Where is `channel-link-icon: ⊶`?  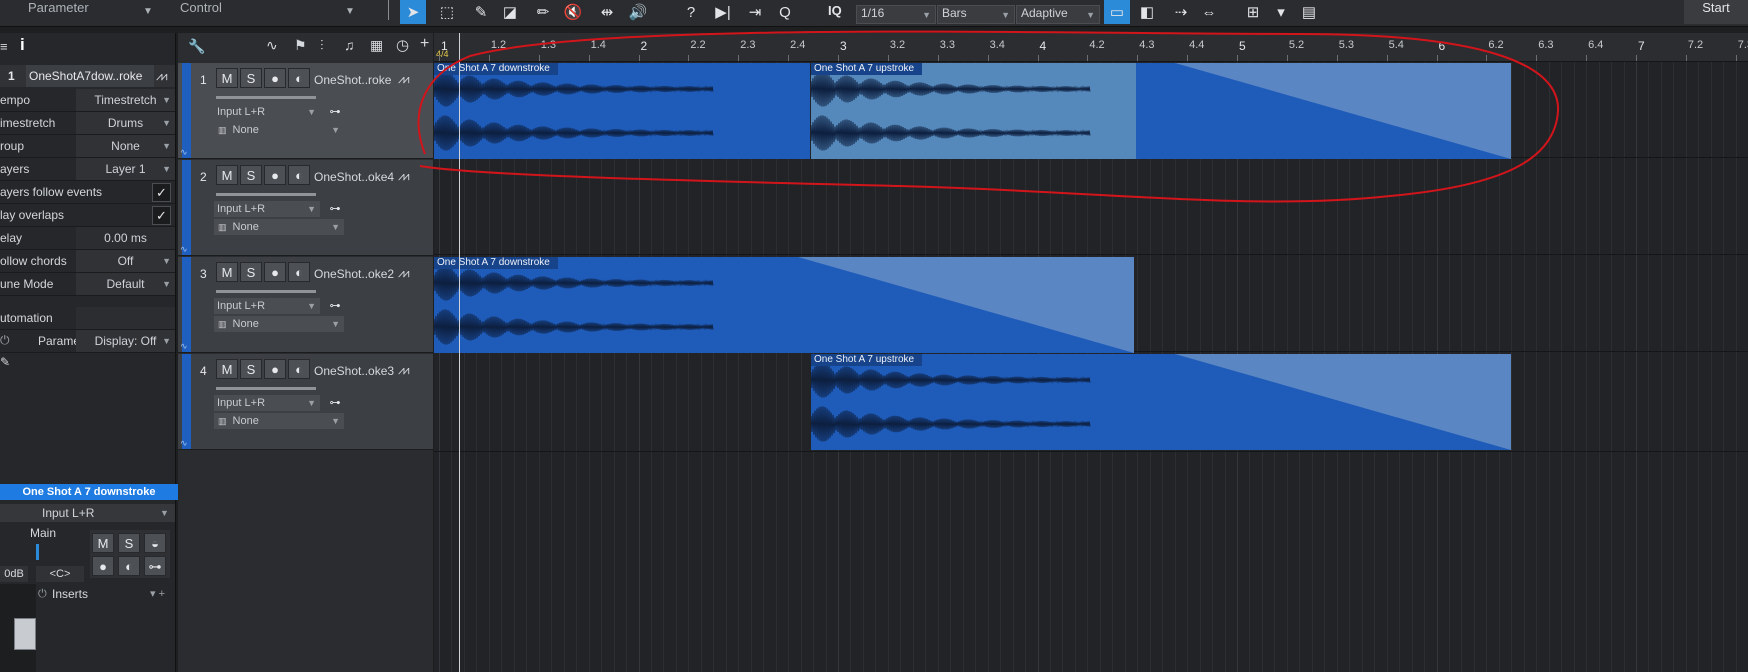
channel-link-icon: ⊶ is located at coordinates (155, 566).